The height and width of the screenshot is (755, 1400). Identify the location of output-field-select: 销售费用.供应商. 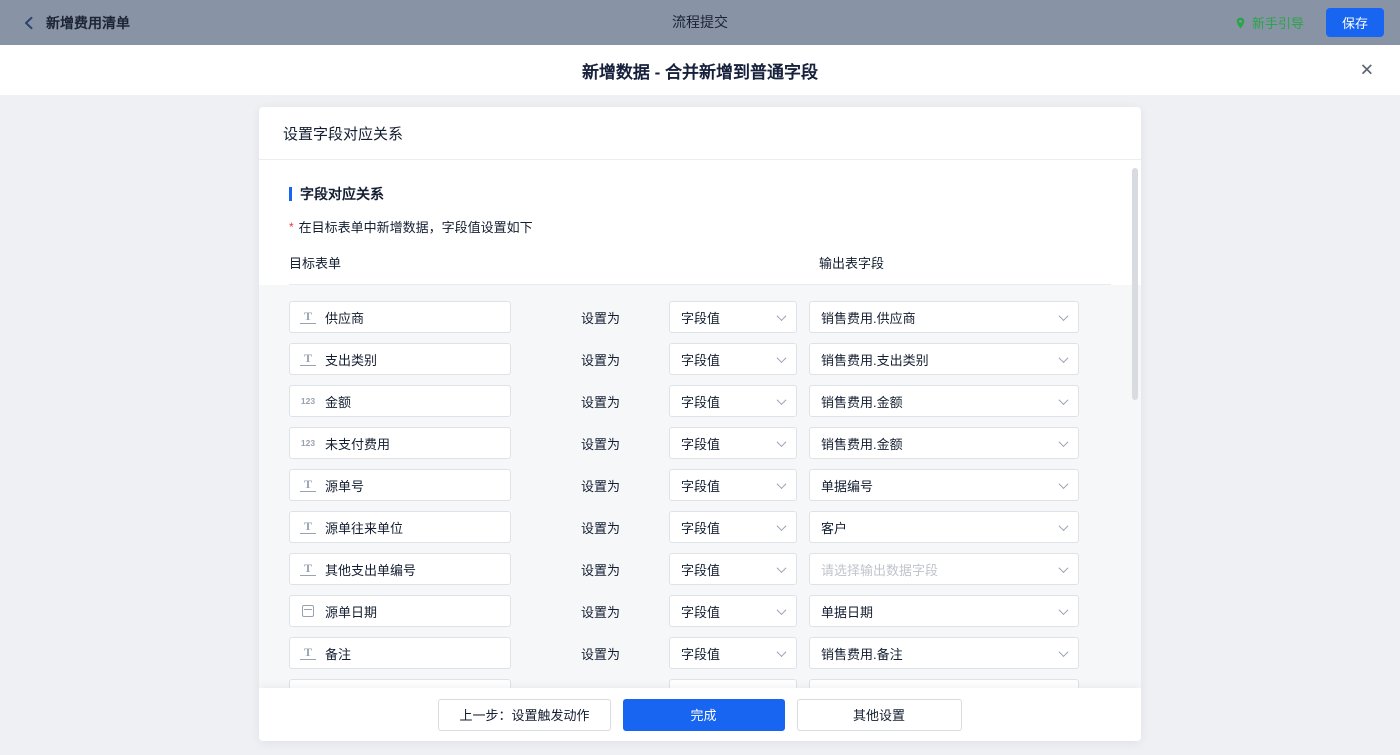
(944, 317).